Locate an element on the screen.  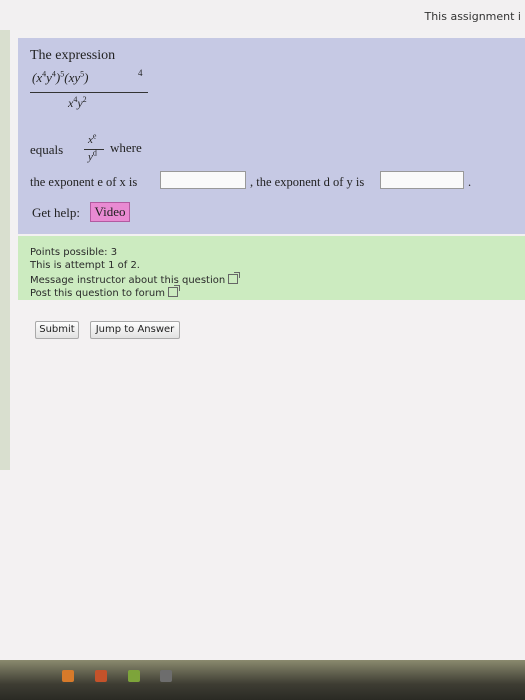
top-strip: This assignment i is located at coordinates (262, 15).